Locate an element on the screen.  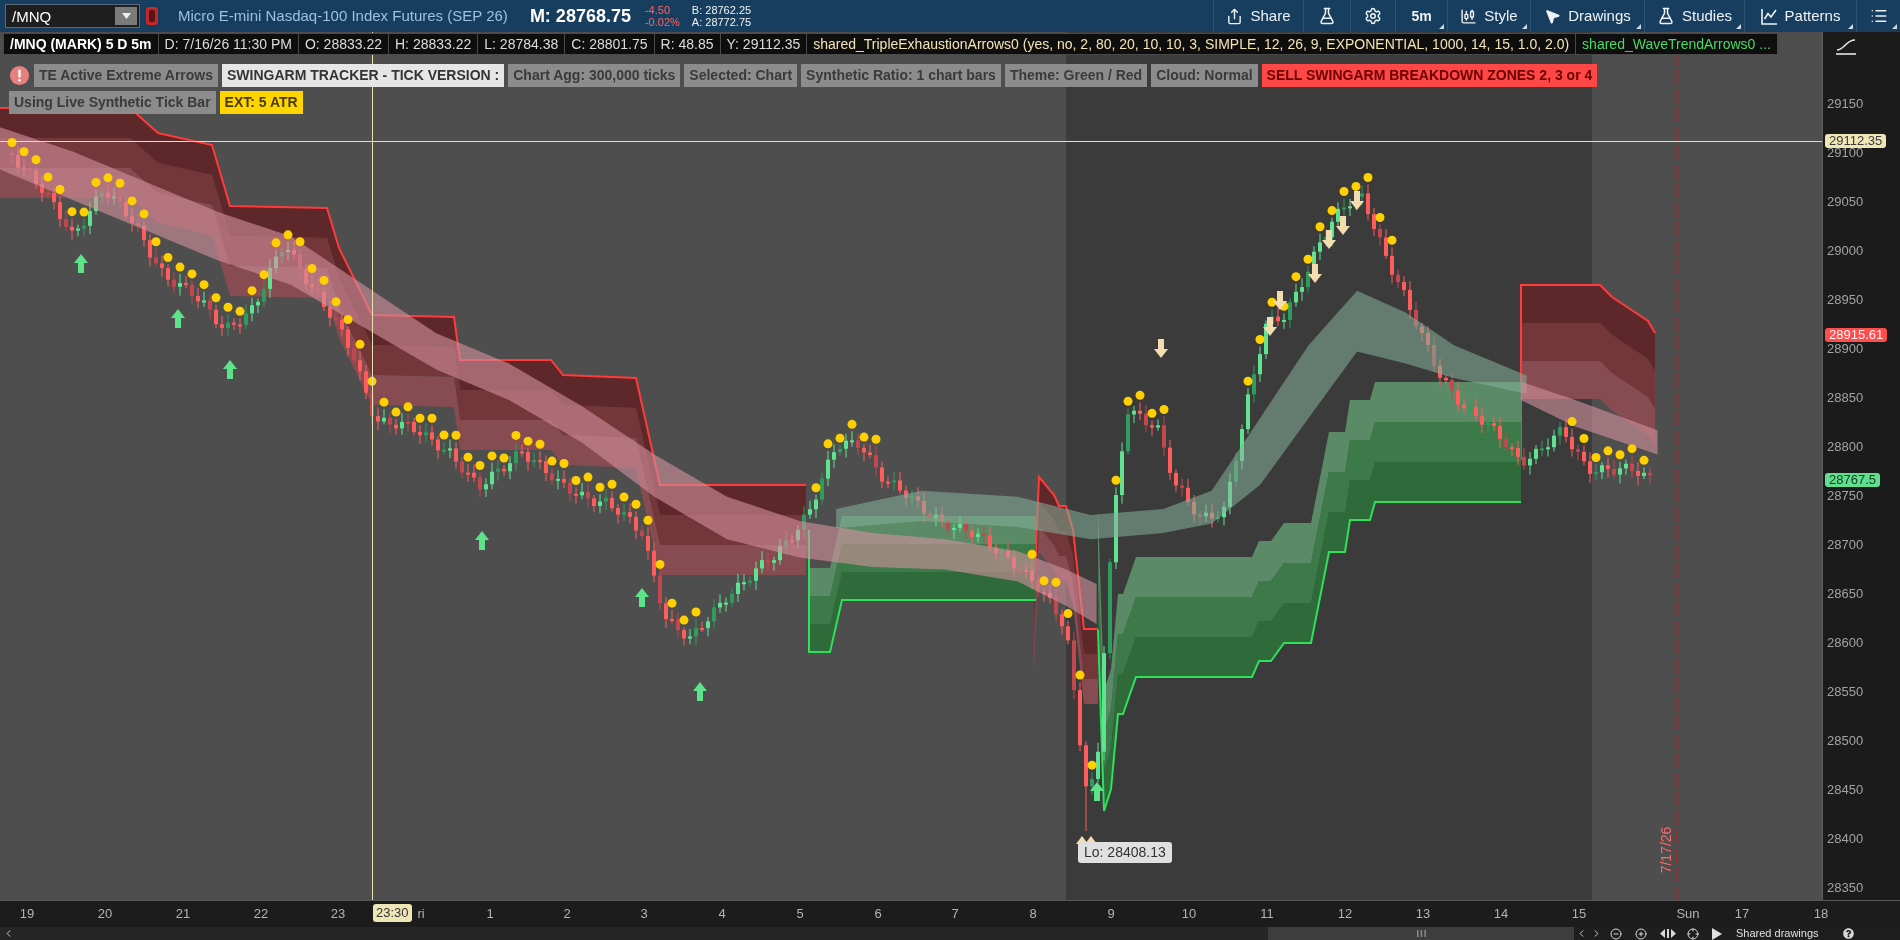
study-tag: Synthetic Ratio: 1 chart bars is located at coordinates (901, 75).